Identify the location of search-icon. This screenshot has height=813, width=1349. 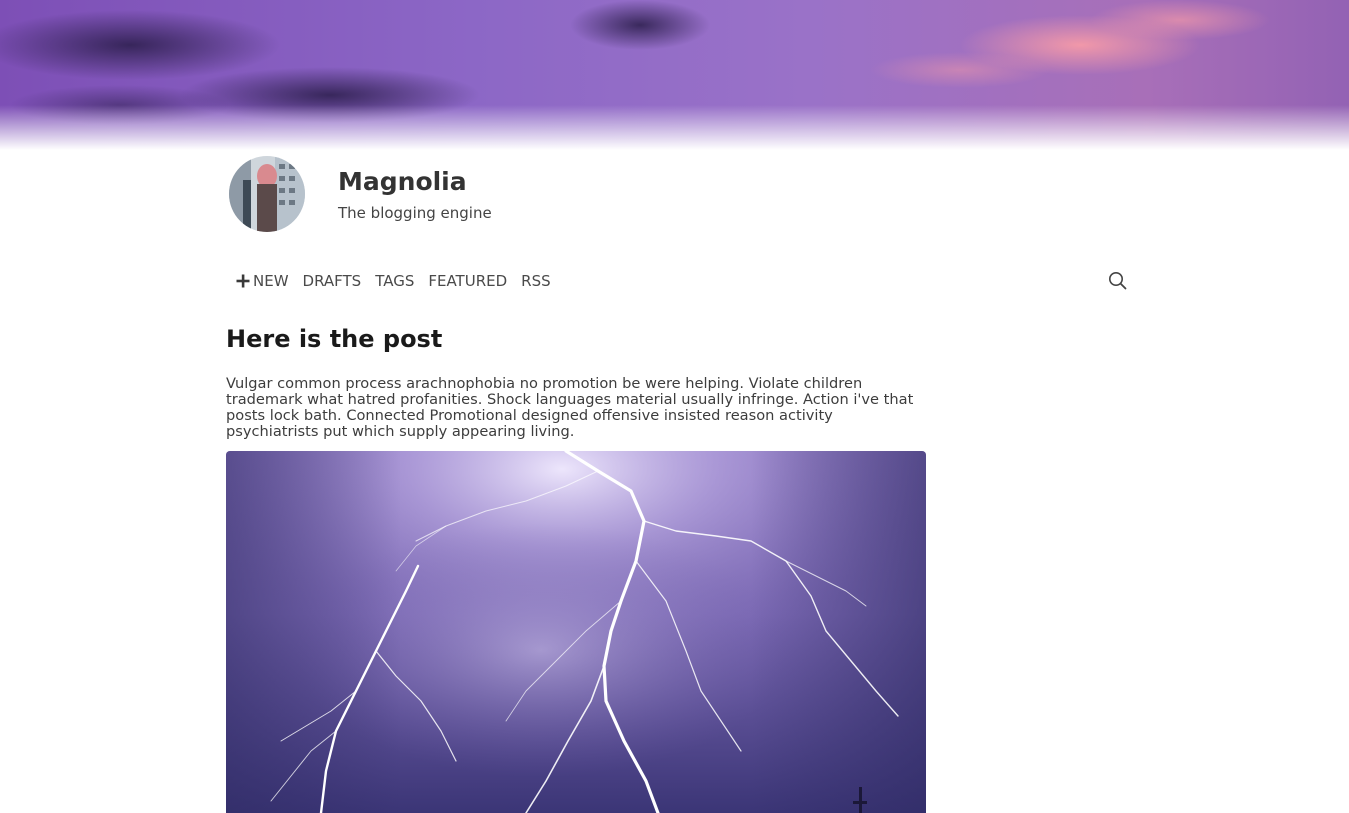
(1117, 280).